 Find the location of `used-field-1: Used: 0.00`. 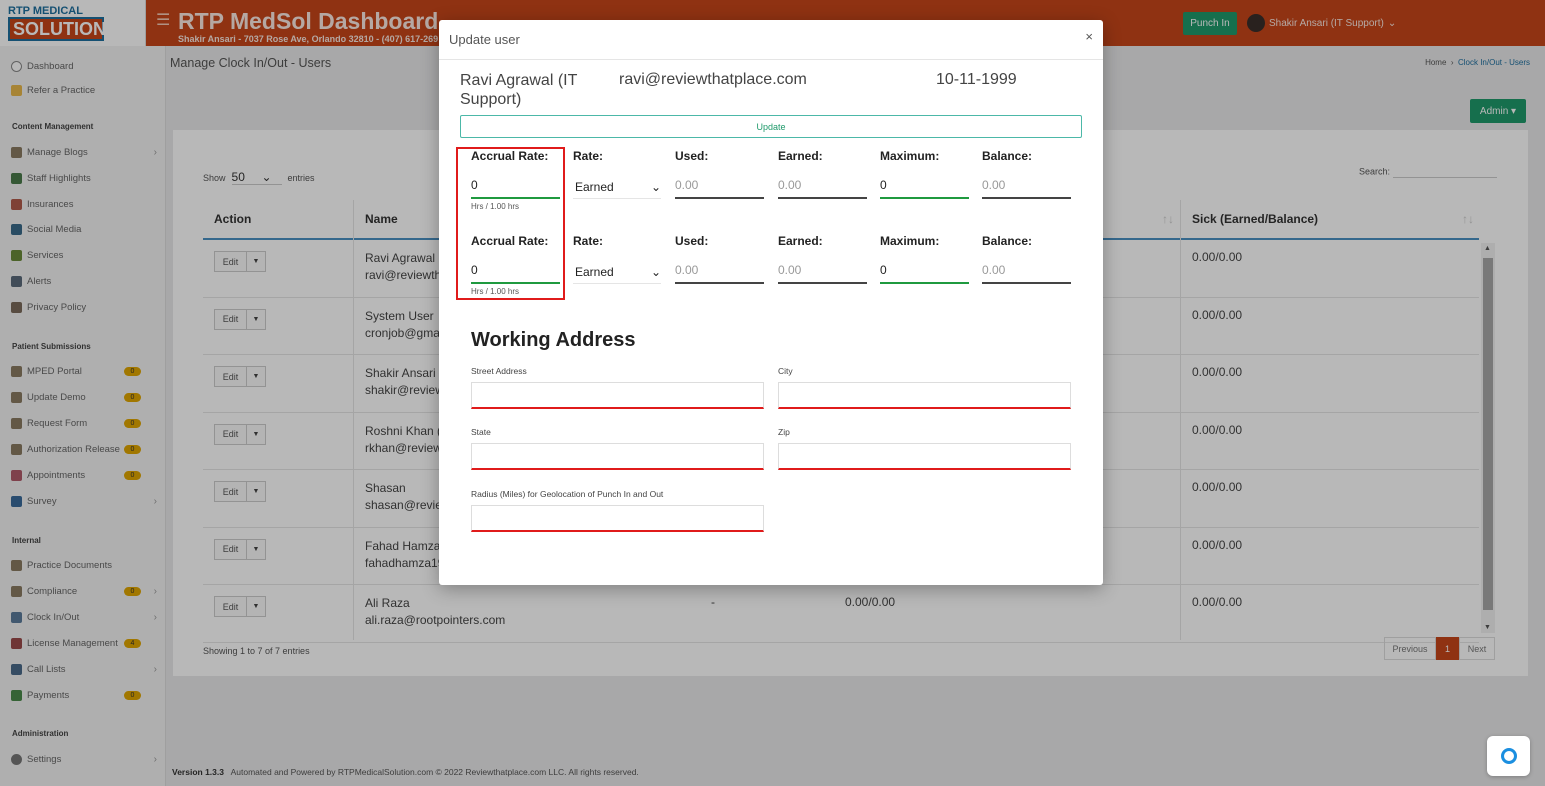

used-field-1: Used: 0.00 is located at coordinates (719, 174).